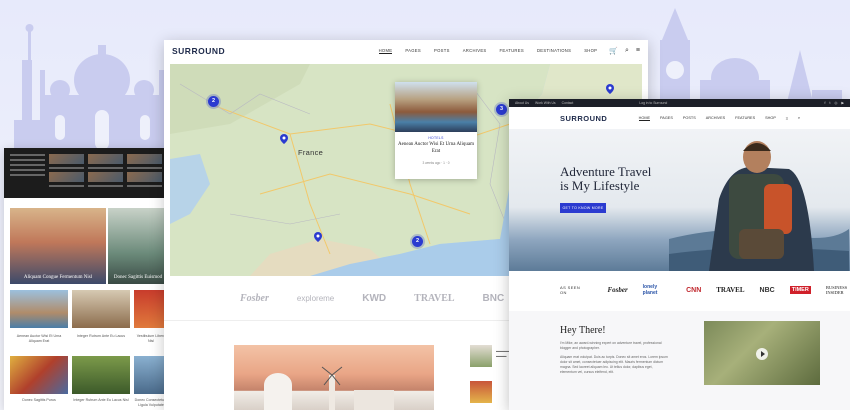  What do you see at coordinates (329, 388) in the screenshot?
I see `santorini-illustration` at bounding box center [329, 388].